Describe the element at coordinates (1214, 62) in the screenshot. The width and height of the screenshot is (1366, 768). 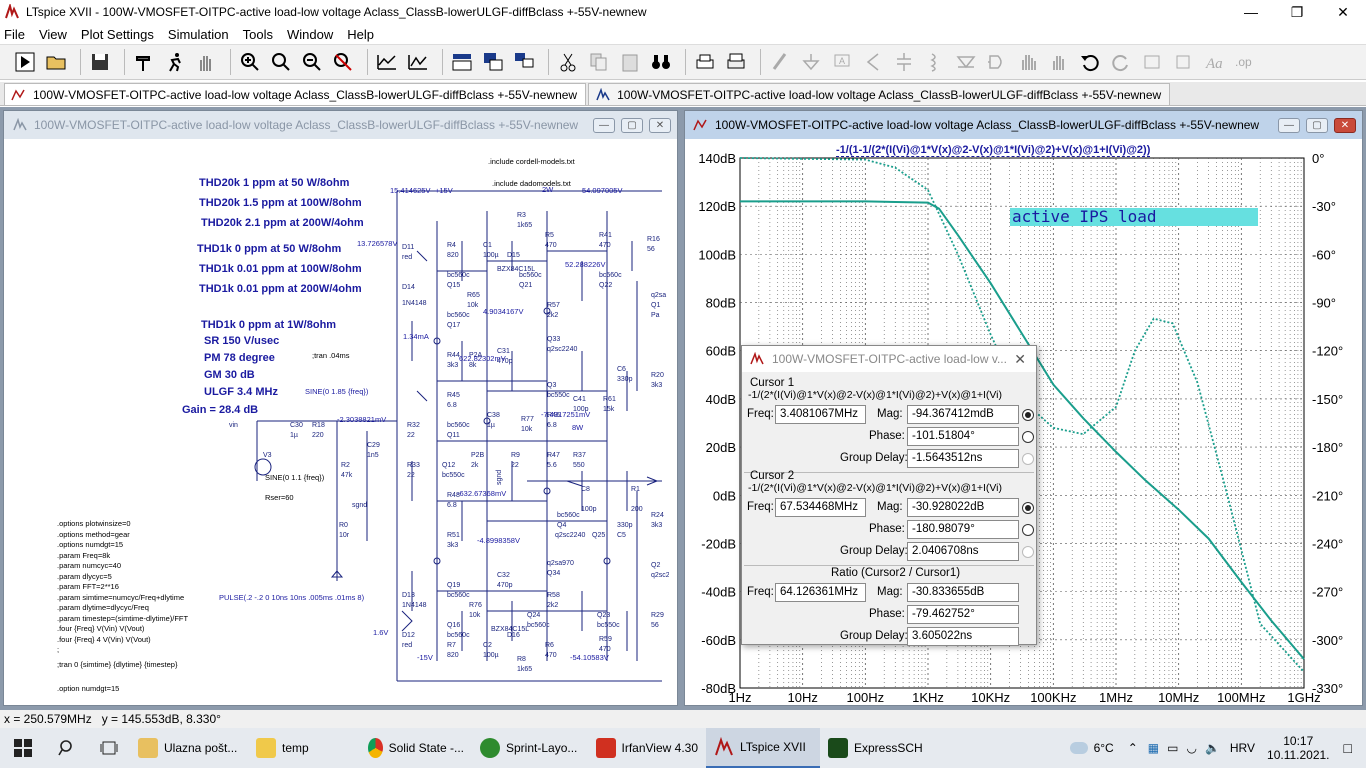
I see `text-button: Aa` at that location.